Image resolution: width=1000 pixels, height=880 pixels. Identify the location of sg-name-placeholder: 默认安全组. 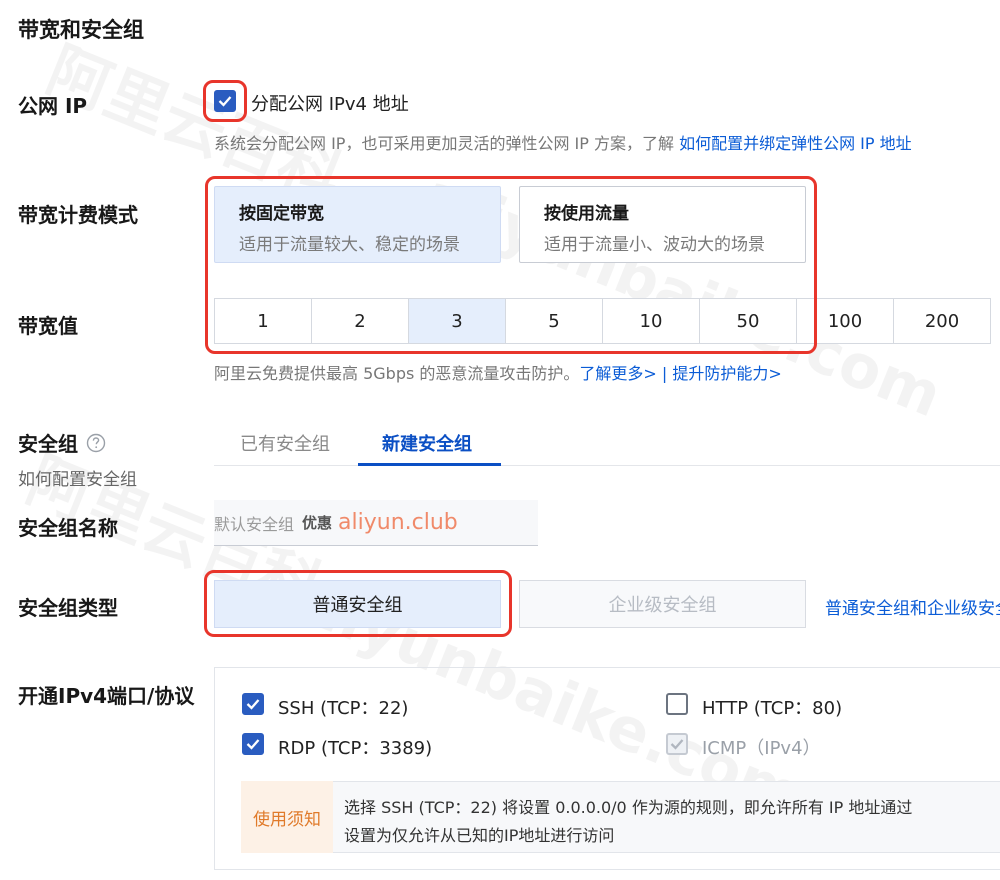
(254, 524).